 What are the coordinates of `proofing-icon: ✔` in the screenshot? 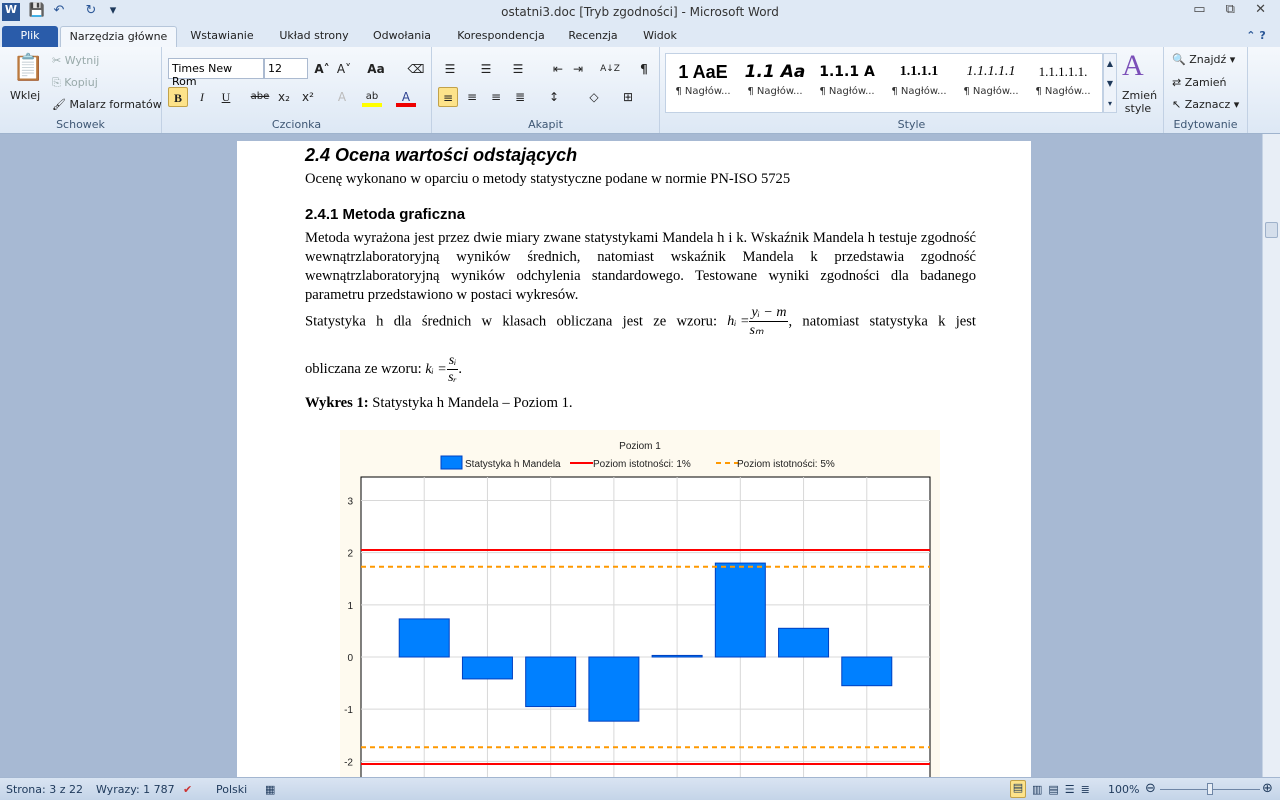 It's located at (187, 789).